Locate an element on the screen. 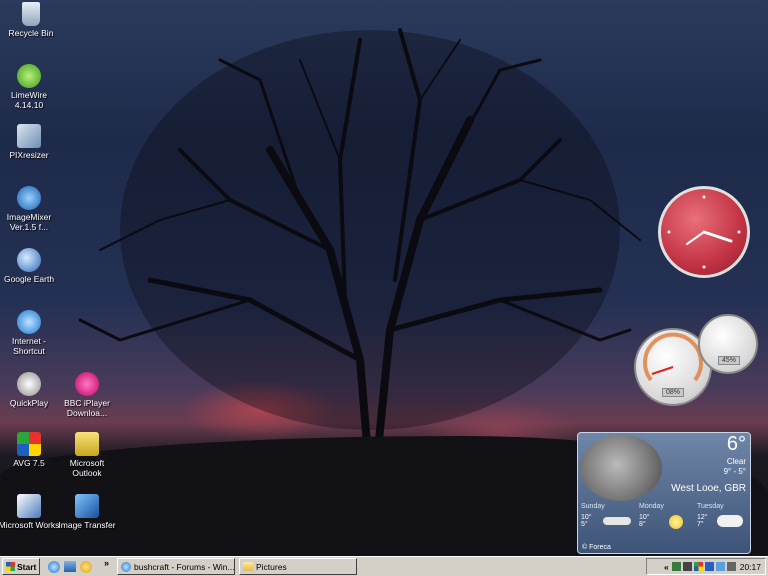 This screenshot has height=576, width=768. icon-label: LimeWire 4.14.10 is located at coordinates (29, 100).